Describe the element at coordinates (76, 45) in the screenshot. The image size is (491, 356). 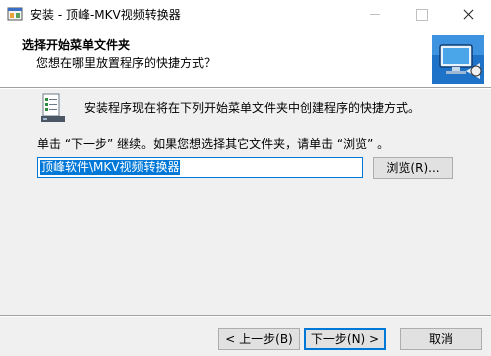
I see `page-title: 选择开始菜单文件夹` at that location.